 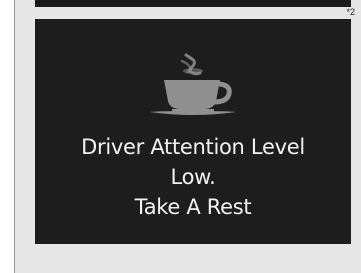 I want to click on message-line-2: Low., so click(x=193, y=177).